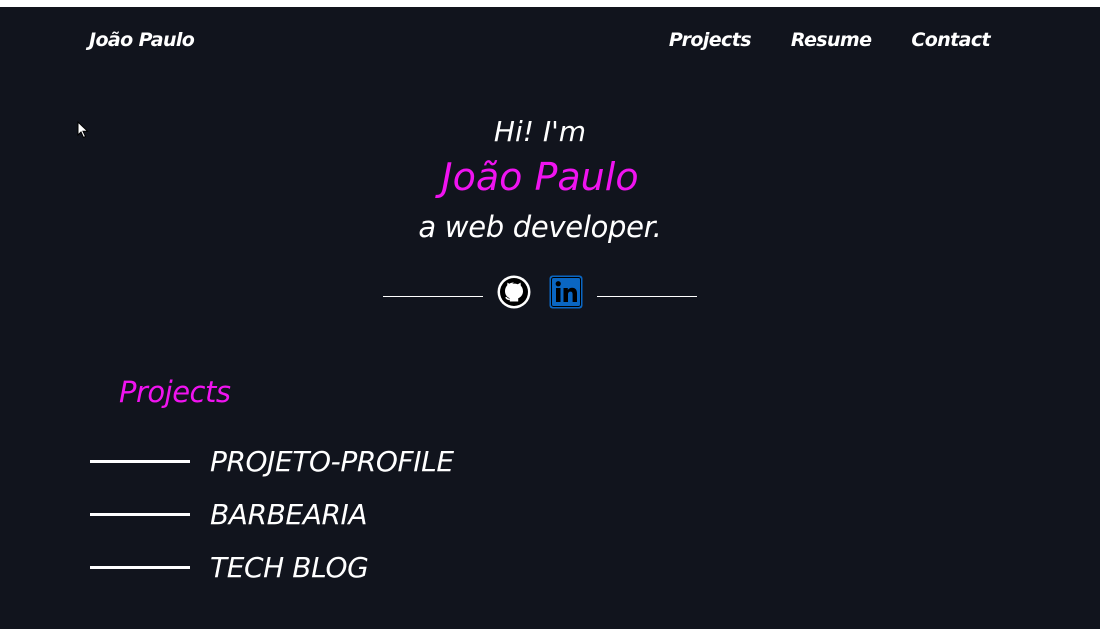 The height and width of the screenshot is (629, 1100). Describe the element at coordinates (566, 292) in the screenshot. I see `linkedin-icon` at that location.